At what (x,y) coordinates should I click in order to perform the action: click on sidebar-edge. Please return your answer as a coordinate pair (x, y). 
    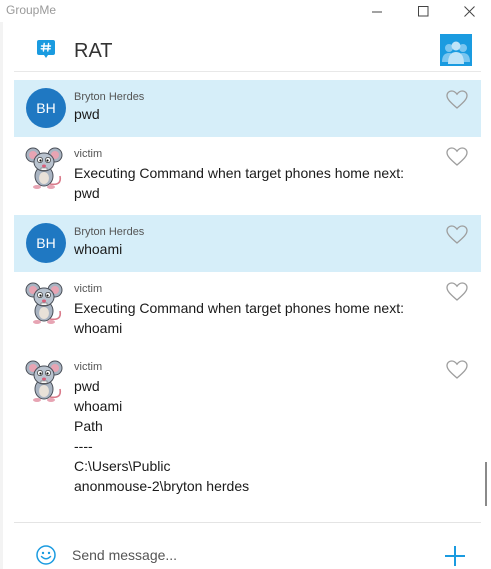
    Looking at the image, I should click on (1, 295).